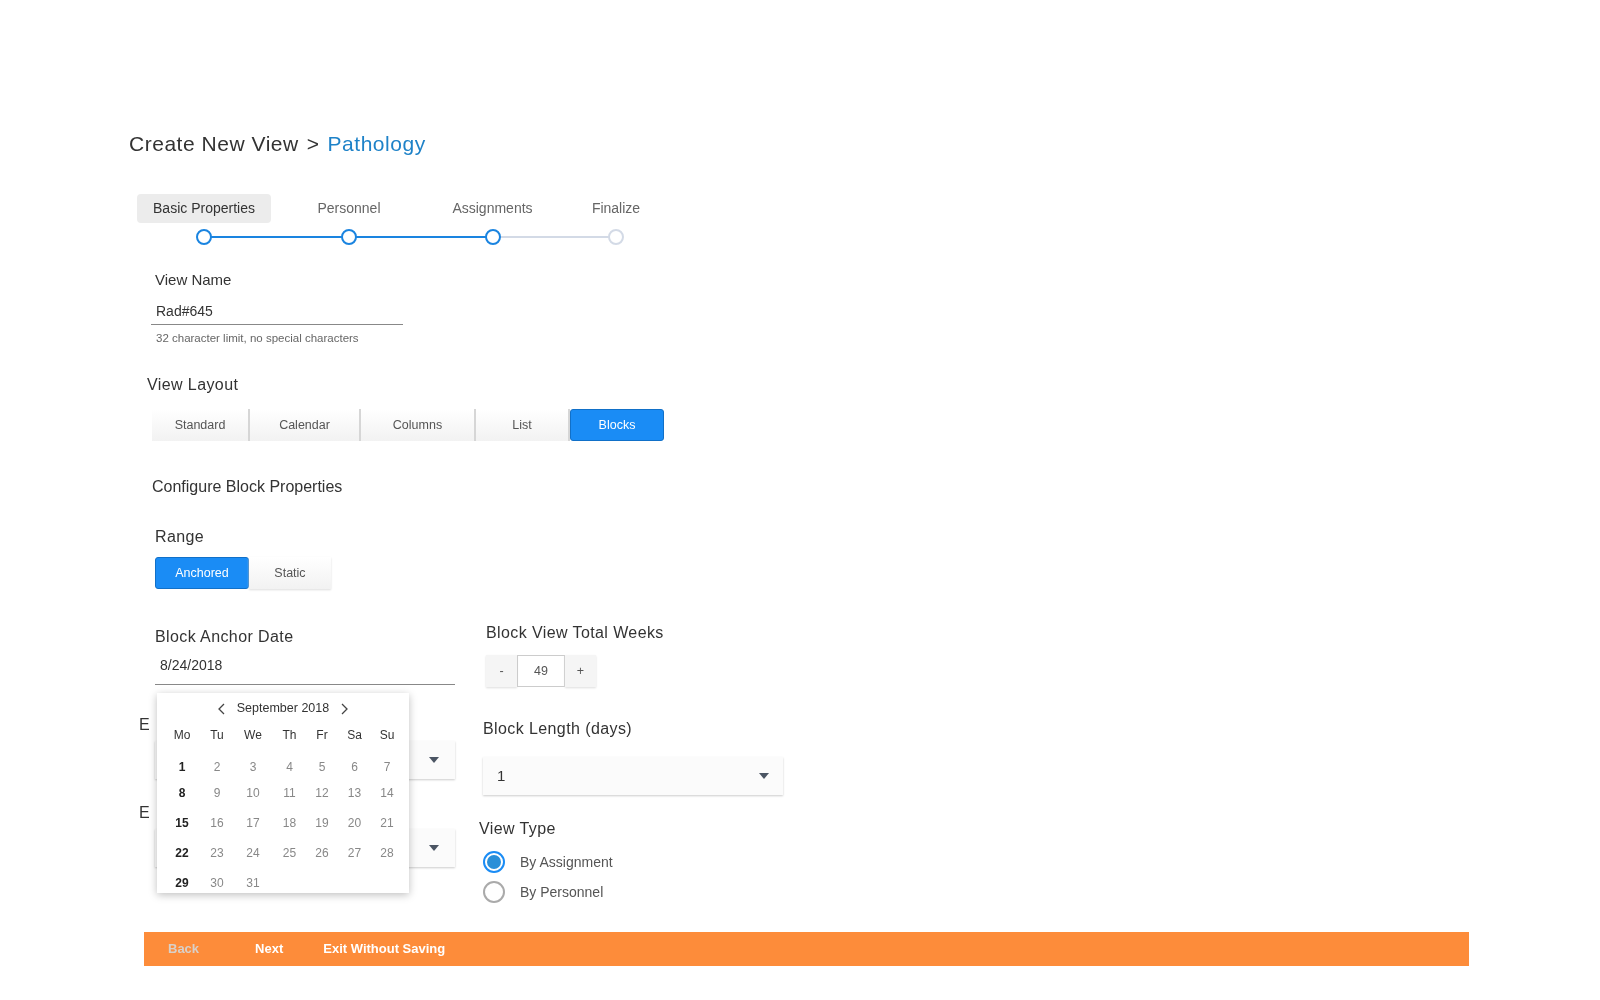 This screenshot has width=1600, height=1000. Describe the element at coordinates (387, 823) in the screenshot. I see `calendar-day: 21` at that location.